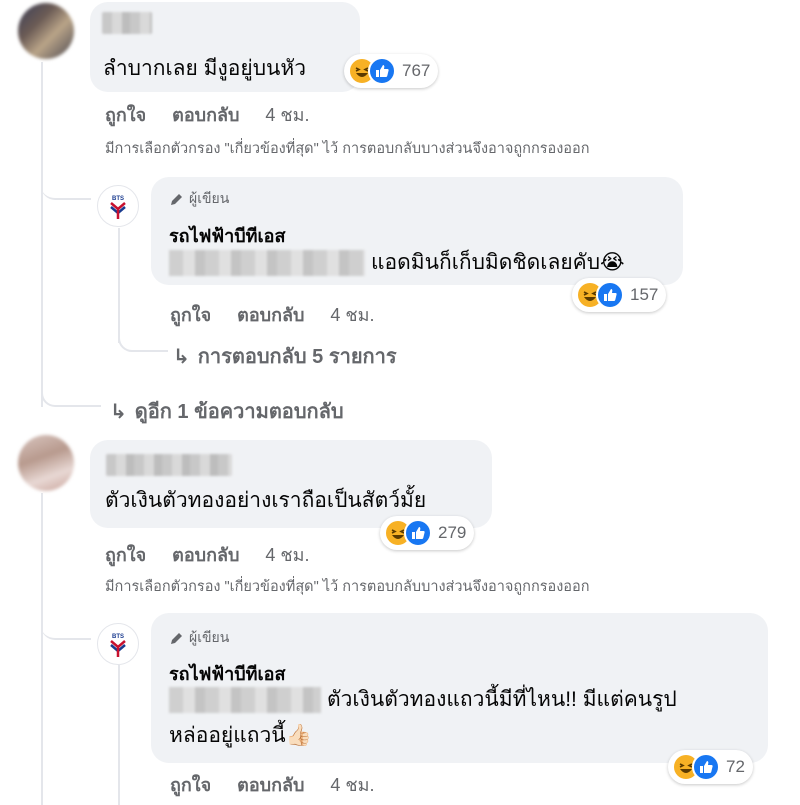 This screenshot has height=805, width=800. Describe the element at coordinates (240, 735) in the screenshot. I see `reply-text-line2: หล่ออยู่แถวนี้👍🏻` at that location.